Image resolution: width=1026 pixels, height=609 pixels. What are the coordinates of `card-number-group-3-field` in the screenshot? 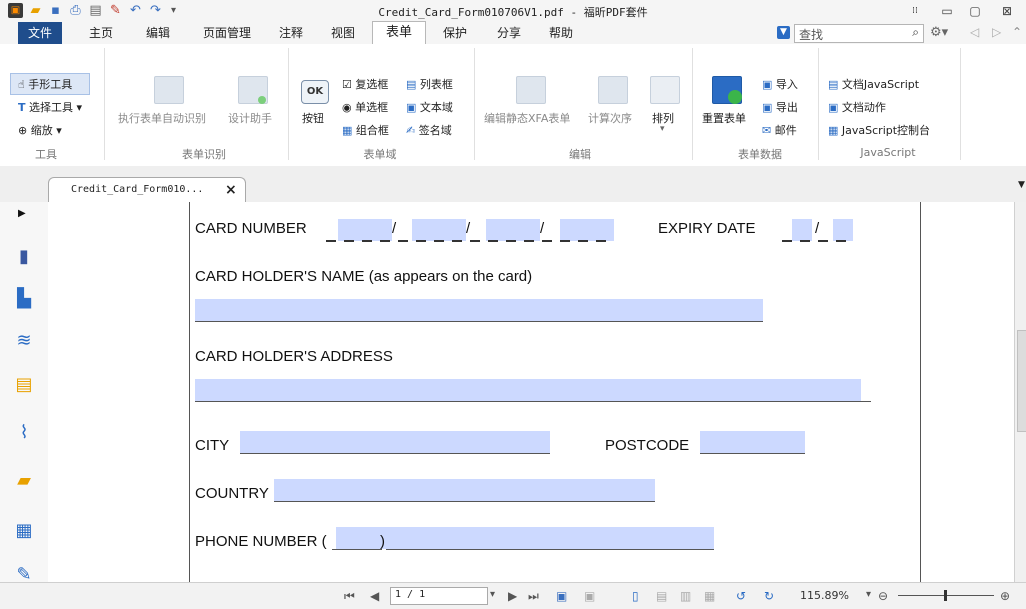 It's located at (513, 230).